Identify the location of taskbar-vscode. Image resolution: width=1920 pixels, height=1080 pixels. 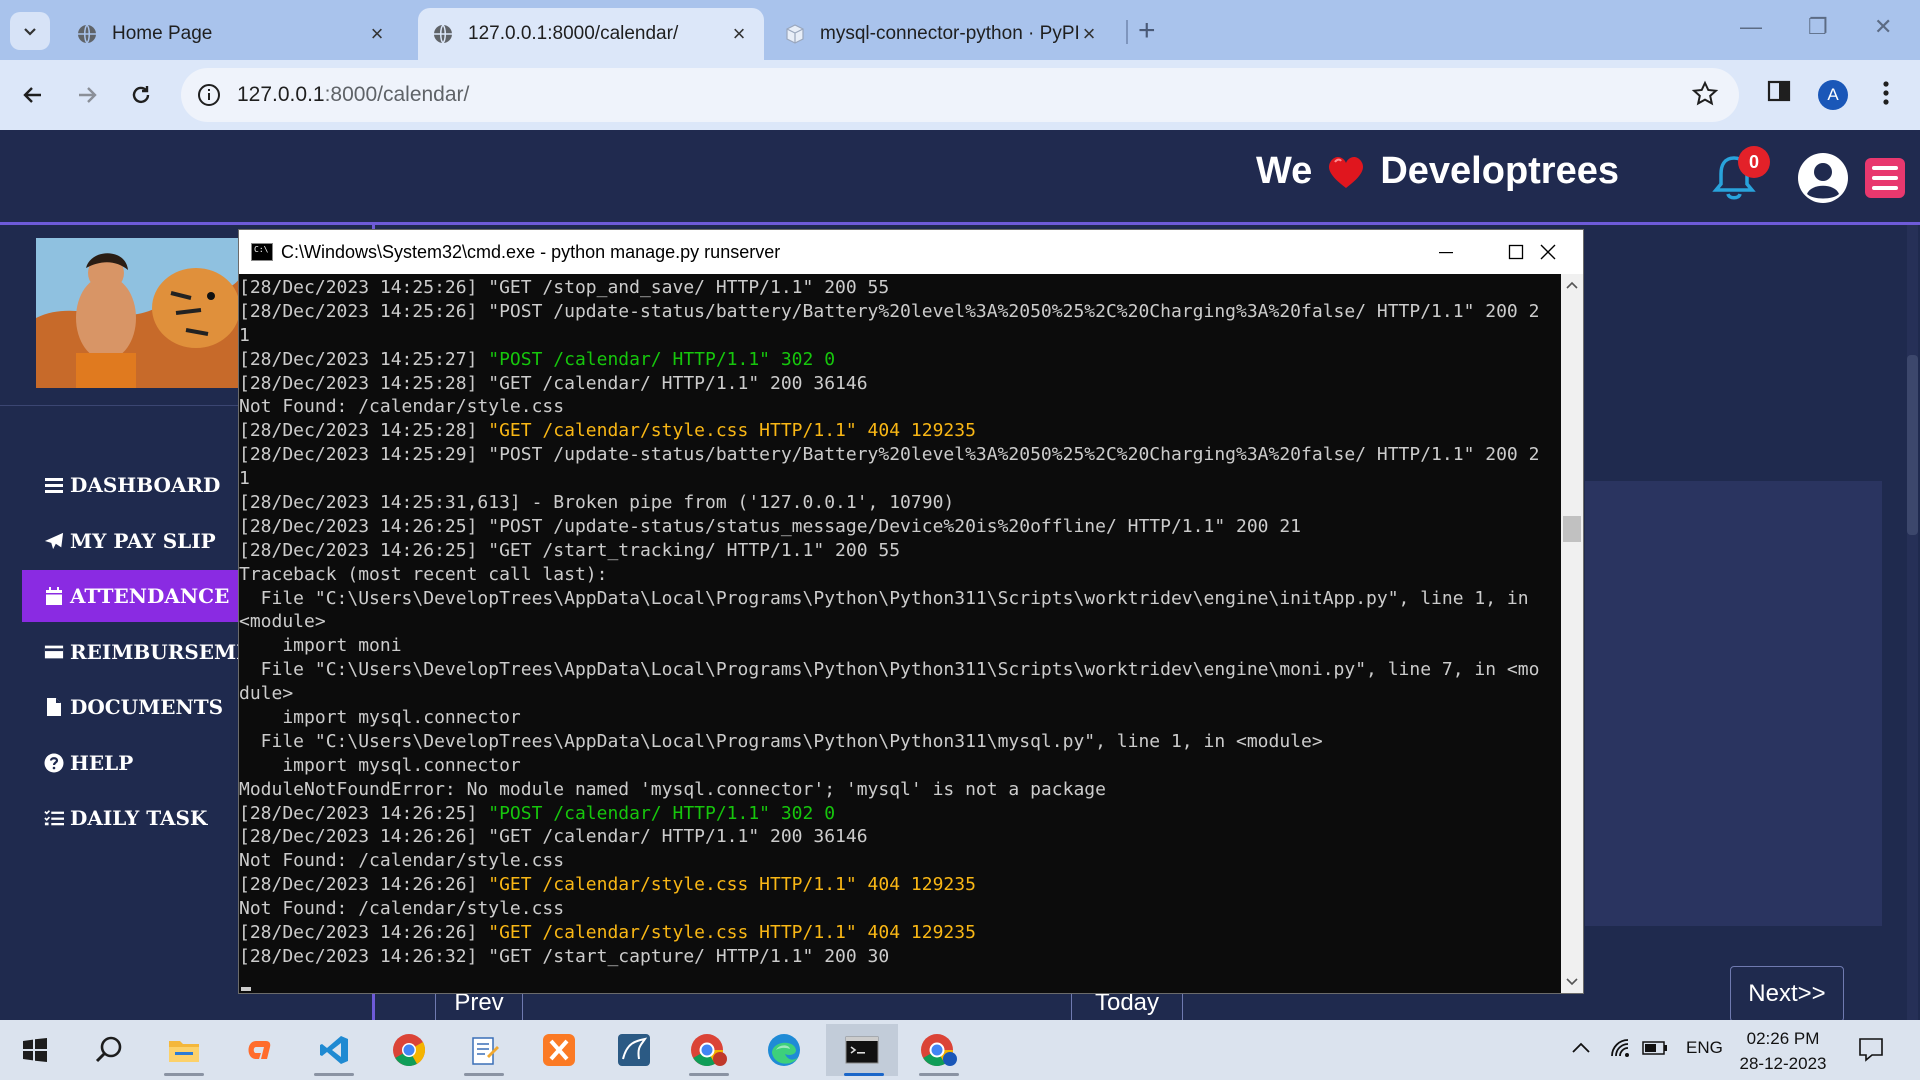
(334, 1050).